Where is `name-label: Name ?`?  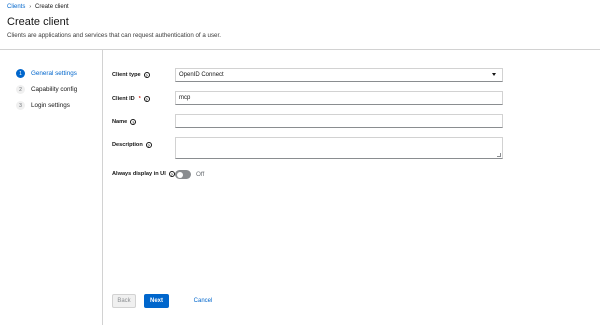 name-label: Name ? is located at coordinates (124, 122).